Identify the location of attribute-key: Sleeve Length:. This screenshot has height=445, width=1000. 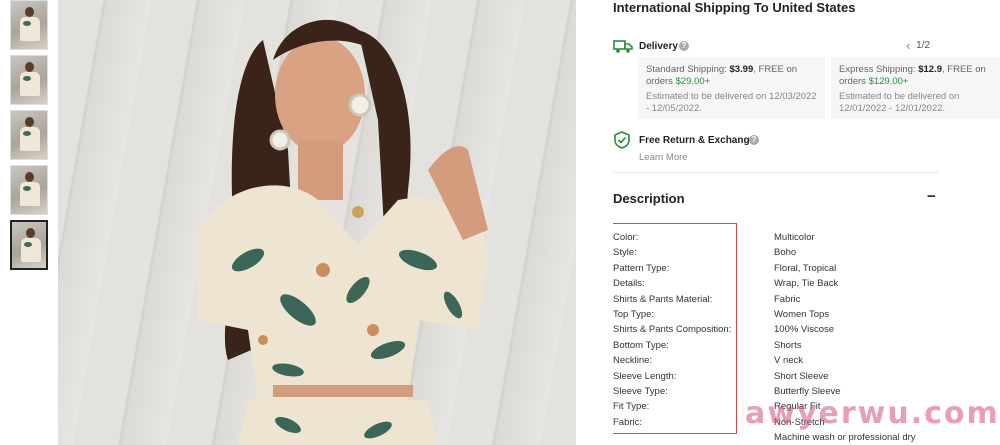
(645, 376).